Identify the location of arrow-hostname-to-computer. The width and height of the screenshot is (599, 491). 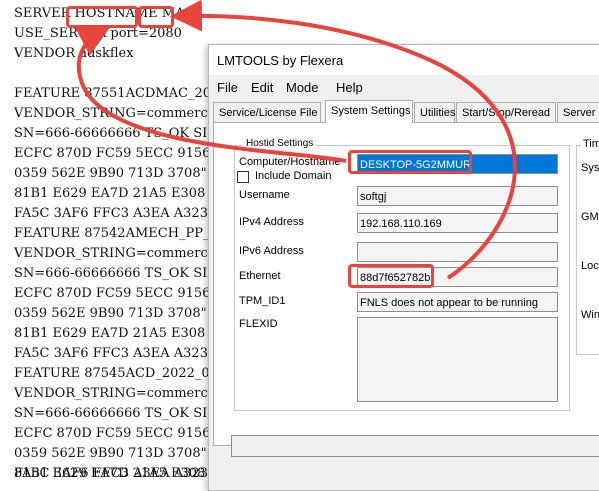
(210, 94).